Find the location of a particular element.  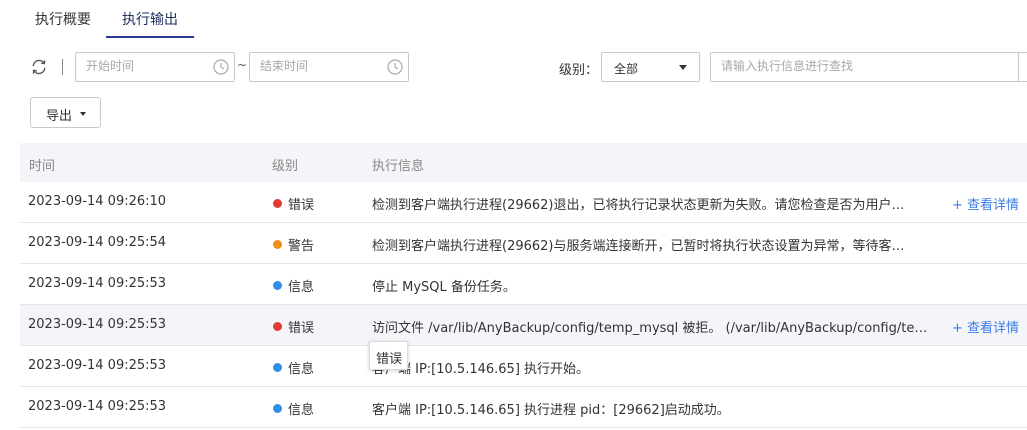

export-button: 导出 is located at coordinates (65, 112).